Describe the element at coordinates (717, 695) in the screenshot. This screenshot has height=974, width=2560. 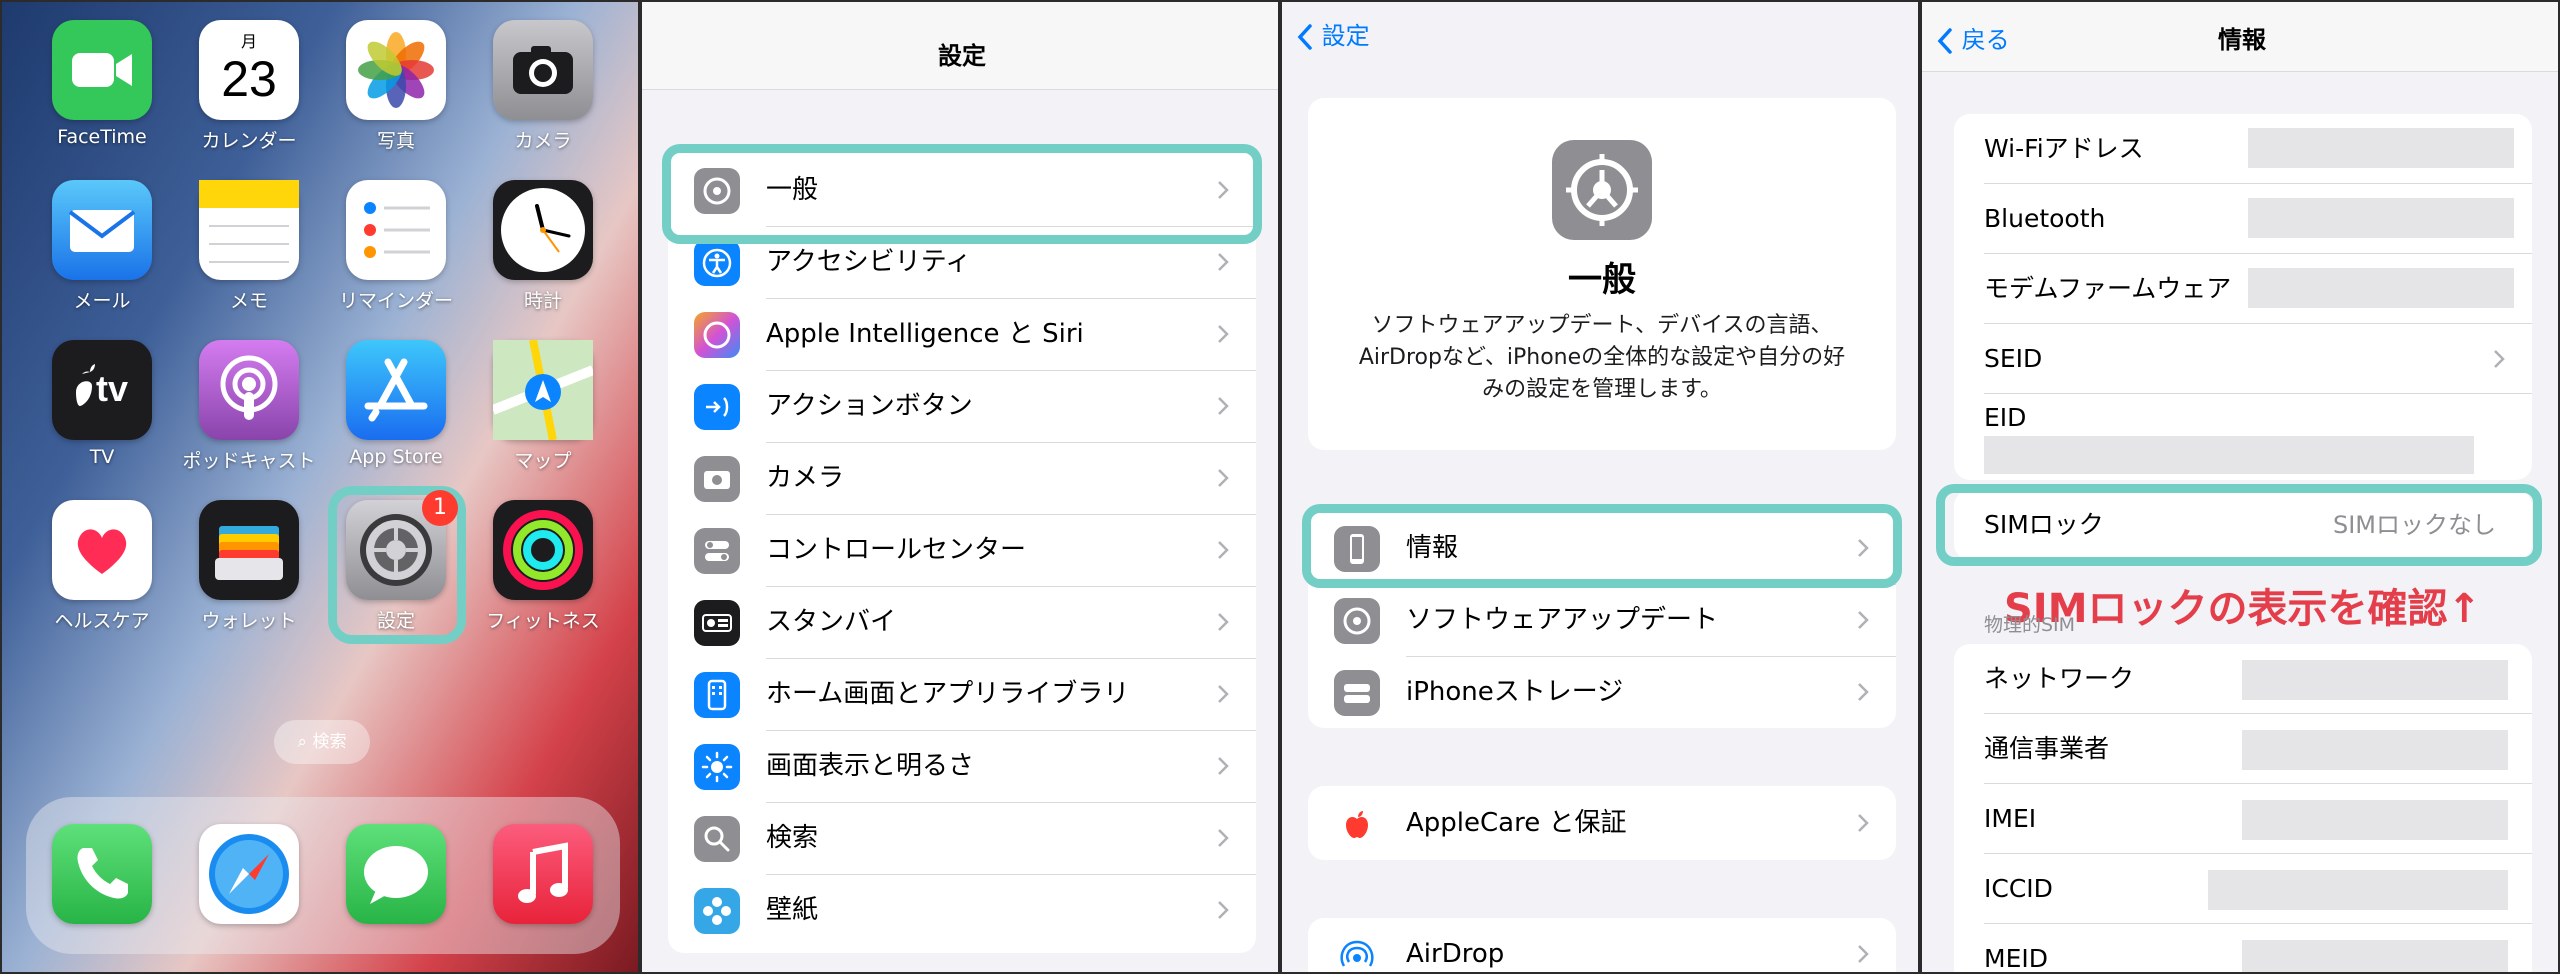
I see `home-screen-icon` at that location.